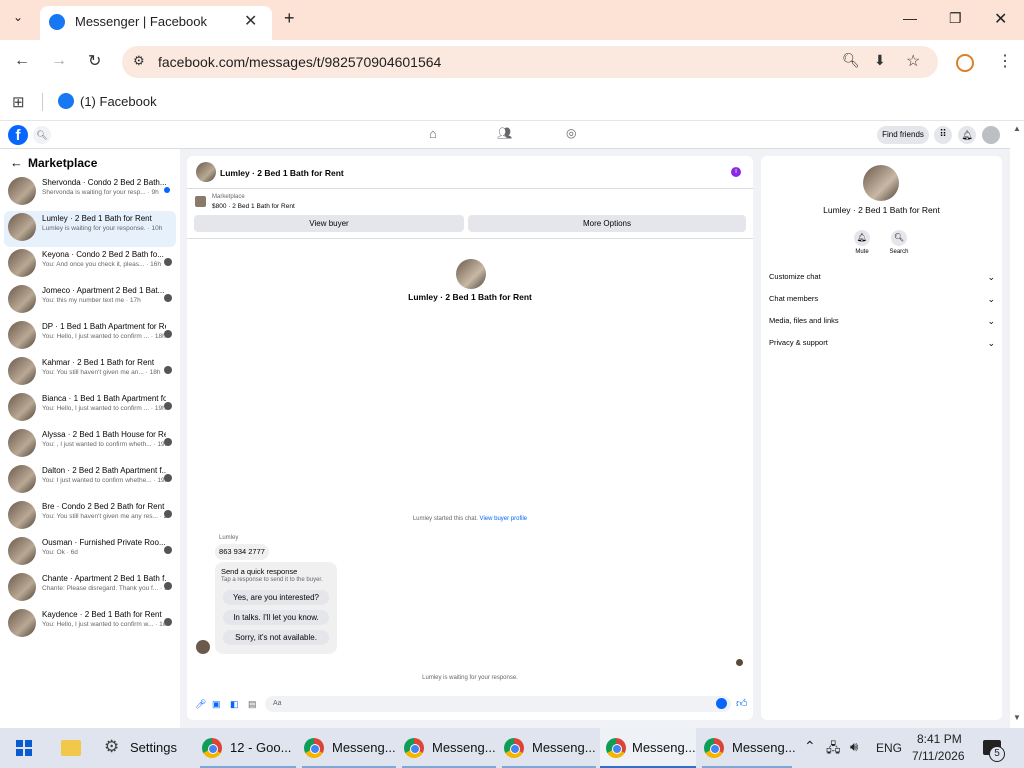 Image resolution: width=1024 pixels, height=768 pixels. I want to click on voice-clip-icon: 🎤︎, so click(200, 704).